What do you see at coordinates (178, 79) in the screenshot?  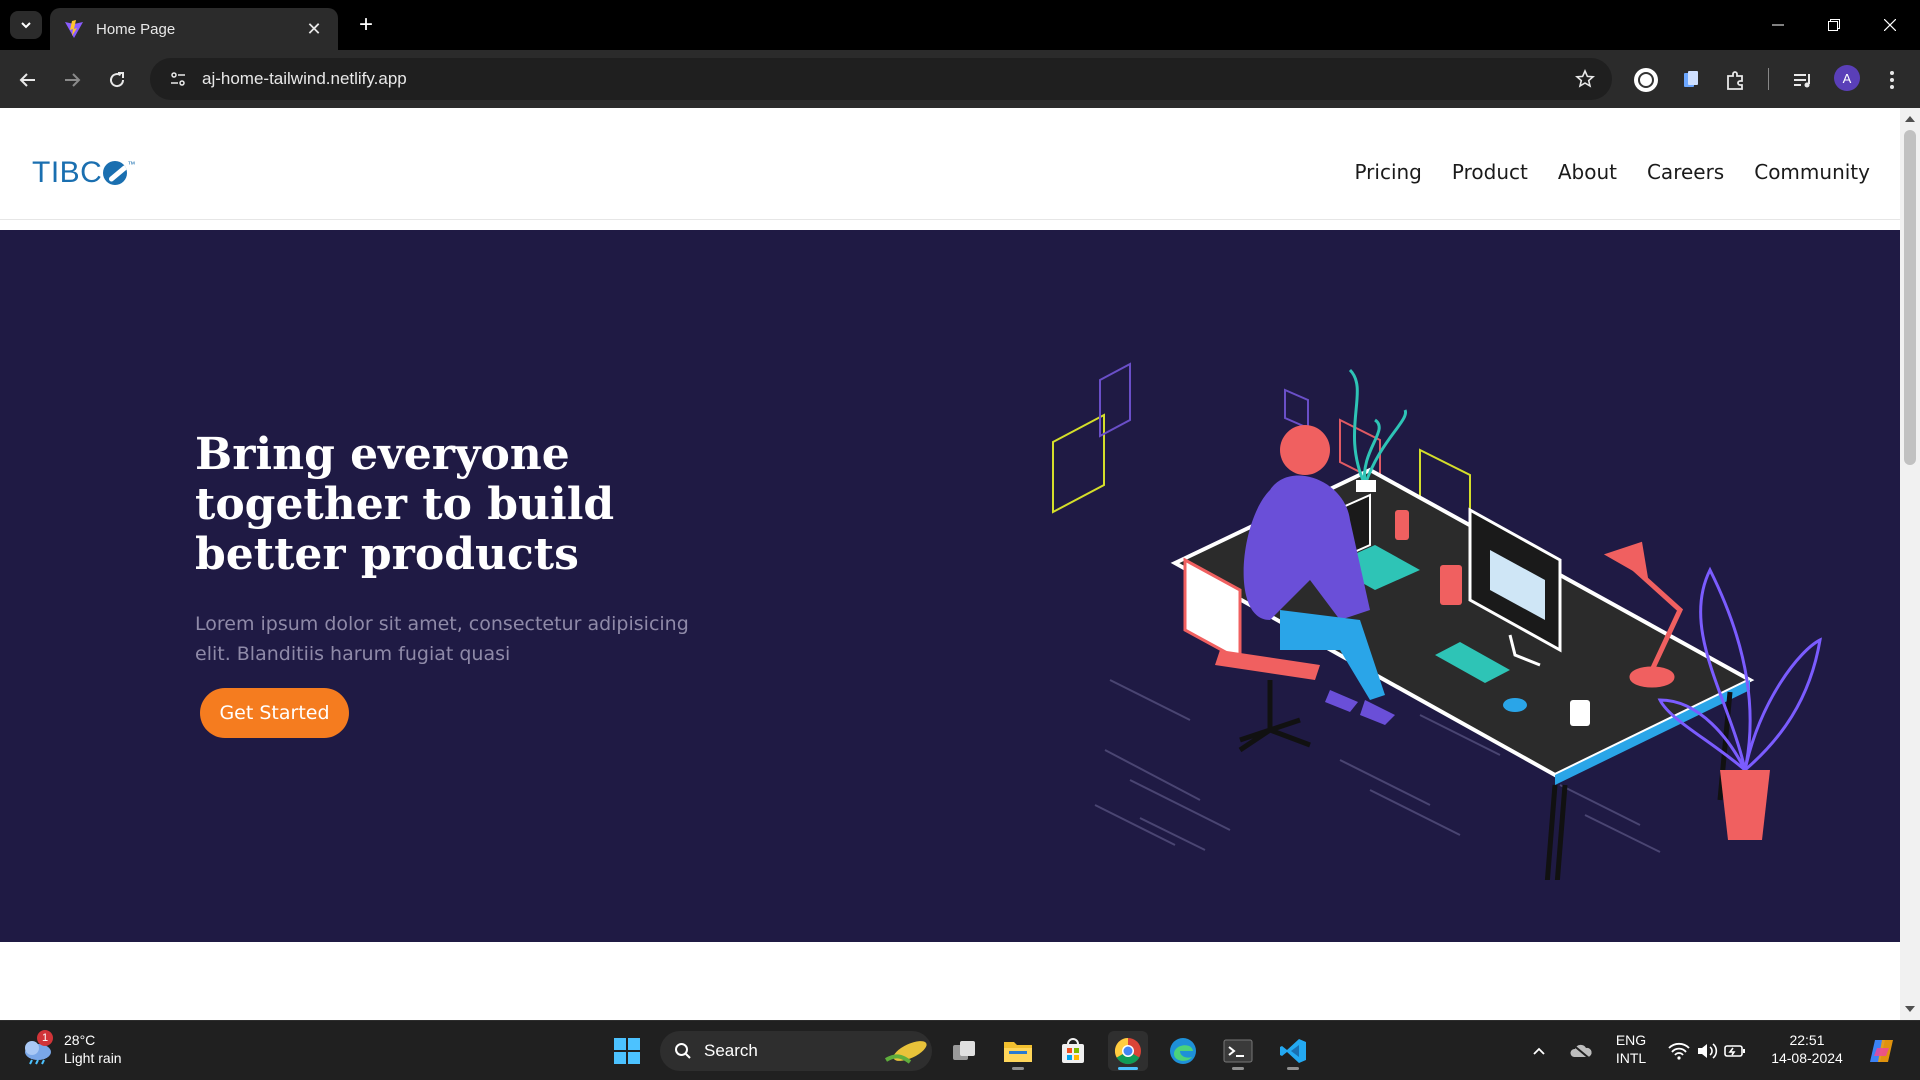 I see `site-info-icon` at bounding box center [178, 79].